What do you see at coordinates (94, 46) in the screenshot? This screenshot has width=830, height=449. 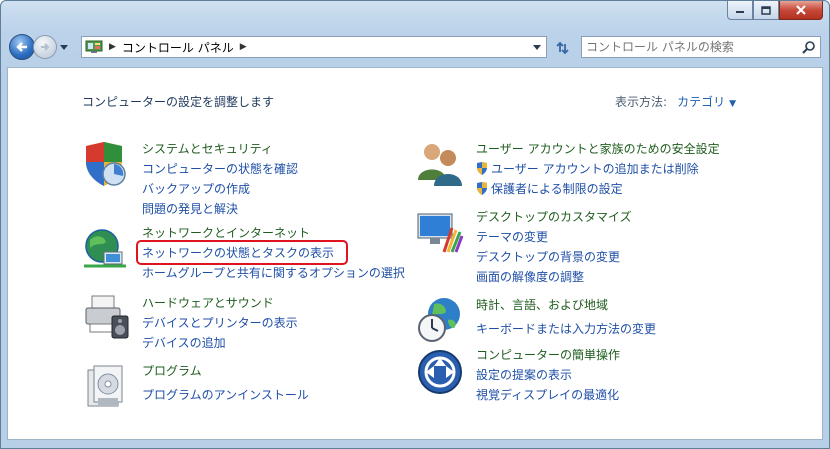 I see `control-panel-icon` at bounding box center [94, 46].